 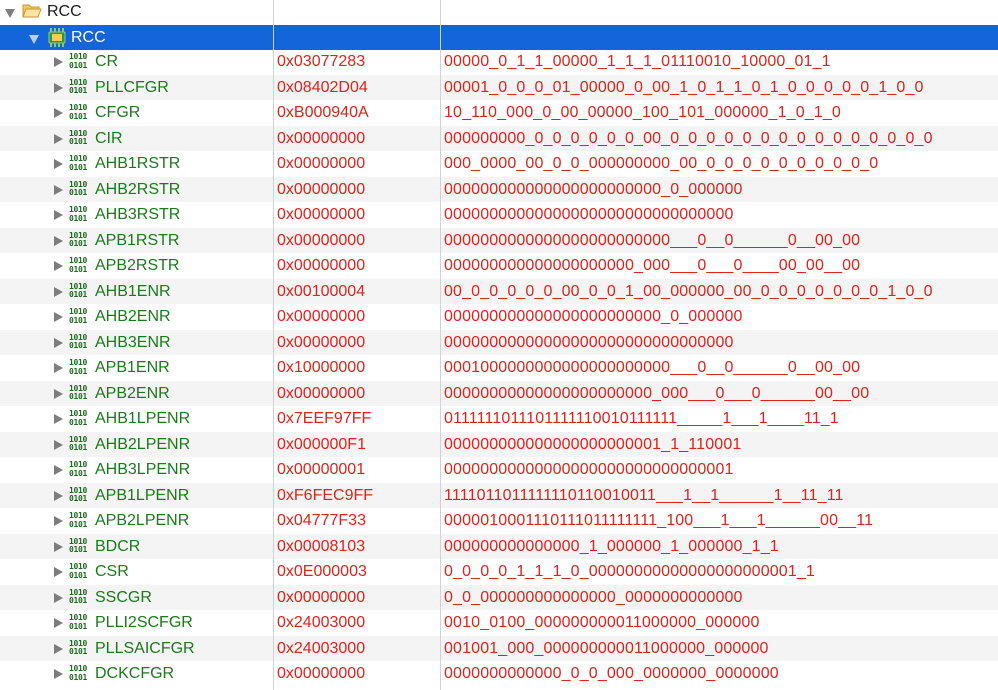 I want to click on register-name: DCKCFGR, so click(x=135, y=673).